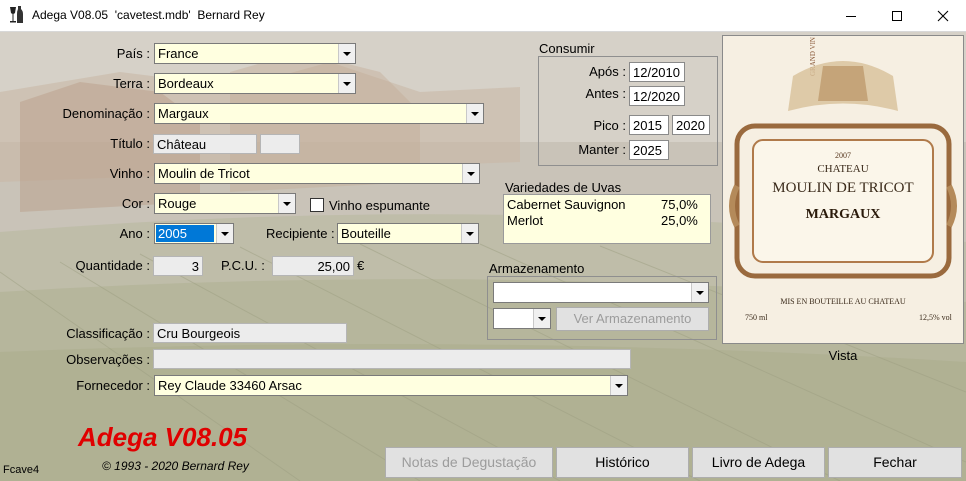 The height and width of the screenshot is (481, 966). What do you see at coordinates (204, 173) in the screenshot?
I see `vinho-value: Moulin de Tricot` at bounding box center [204, 173].